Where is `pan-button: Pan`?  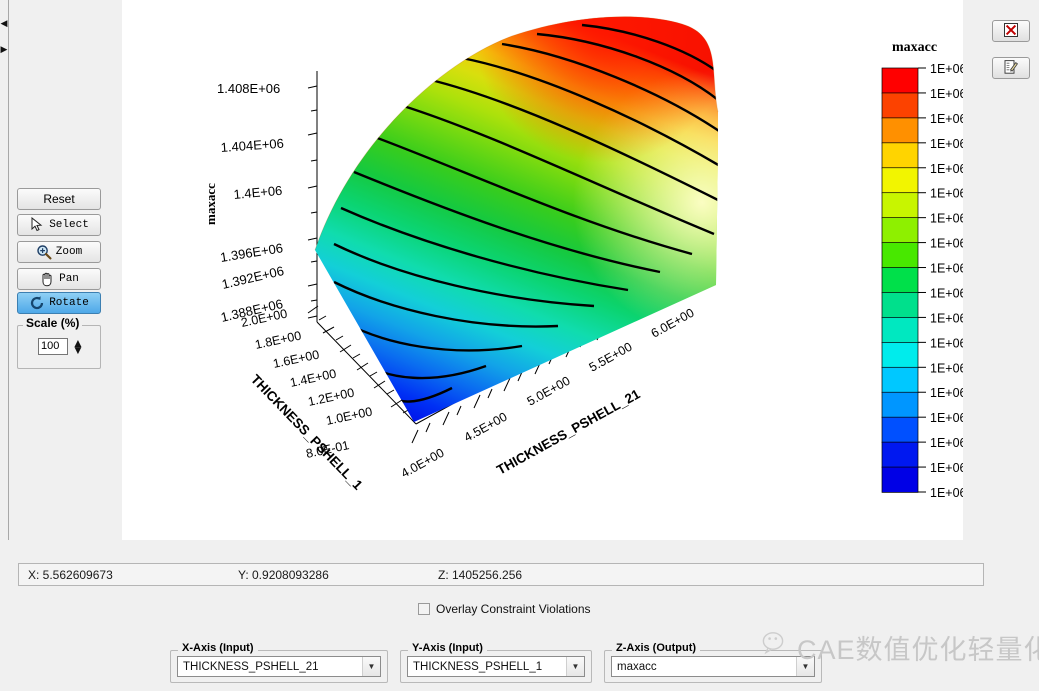
pan-button: Pan is located at coordinates (59, 279).